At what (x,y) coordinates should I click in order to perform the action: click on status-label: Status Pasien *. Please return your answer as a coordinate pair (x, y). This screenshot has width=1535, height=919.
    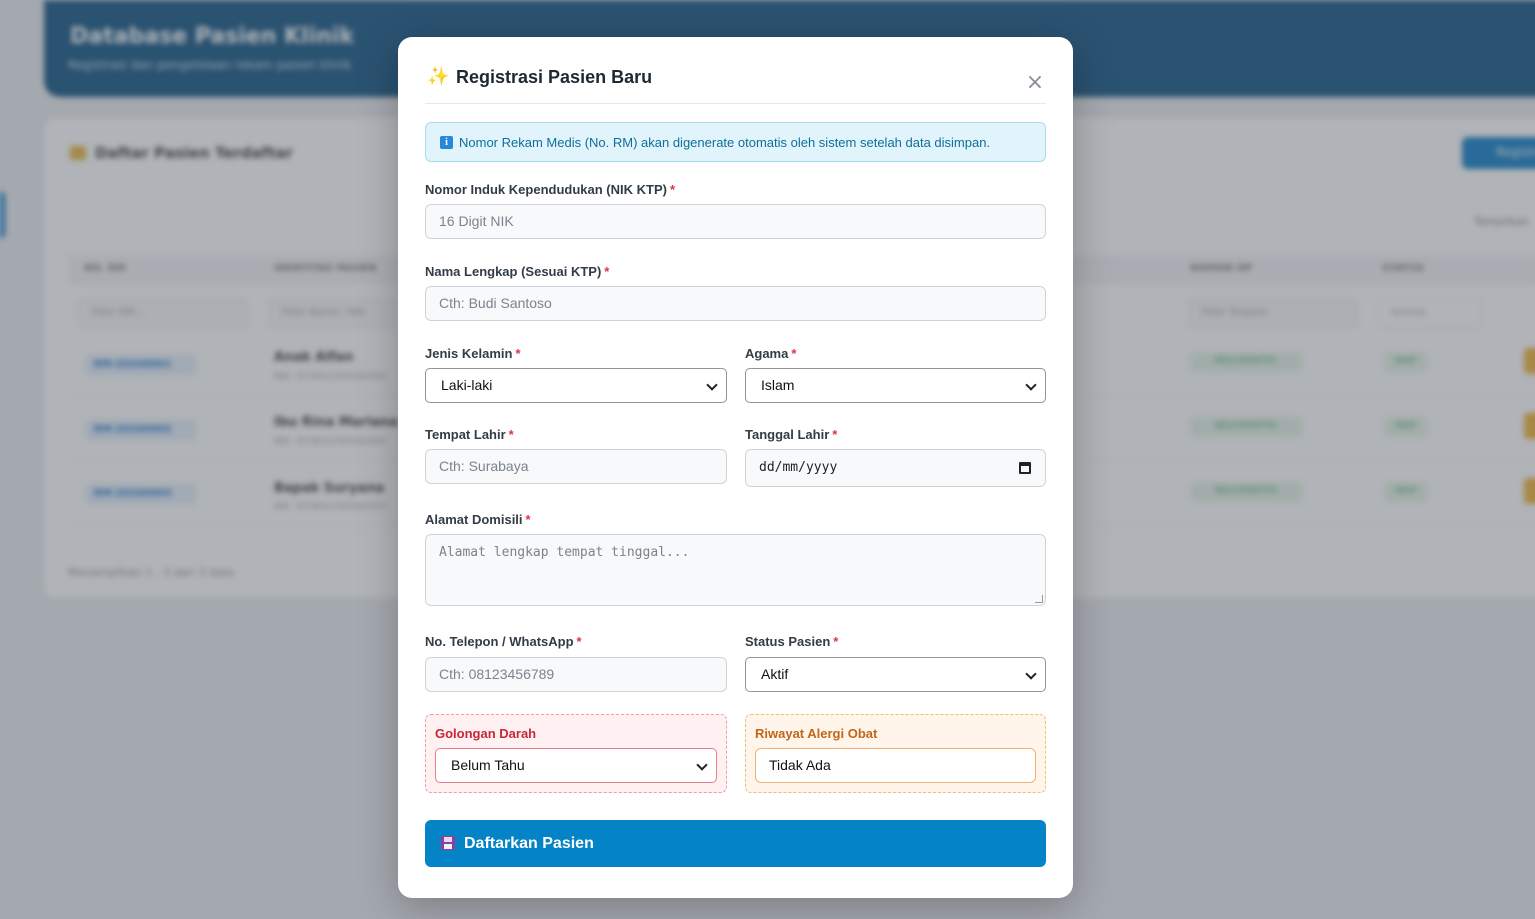
    Looking at the image, I should click on (792, 641).